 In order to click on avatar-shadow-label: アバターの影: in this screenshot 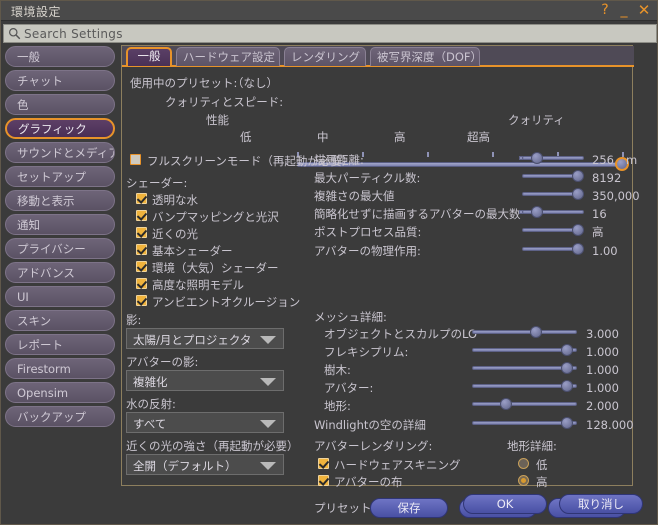, I will do `click(162, 362)`.